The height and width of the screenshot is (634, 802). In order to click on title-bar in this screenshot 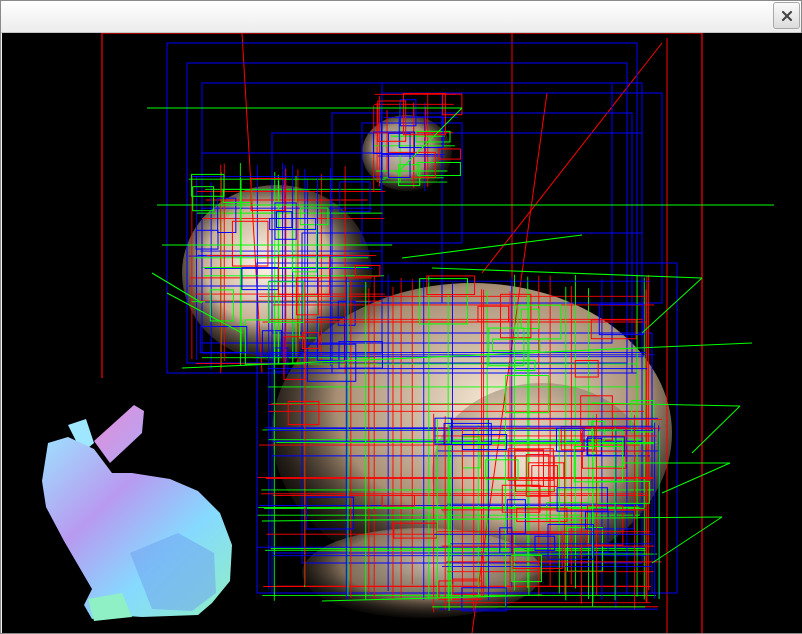, I will do `click(401, 17)`.